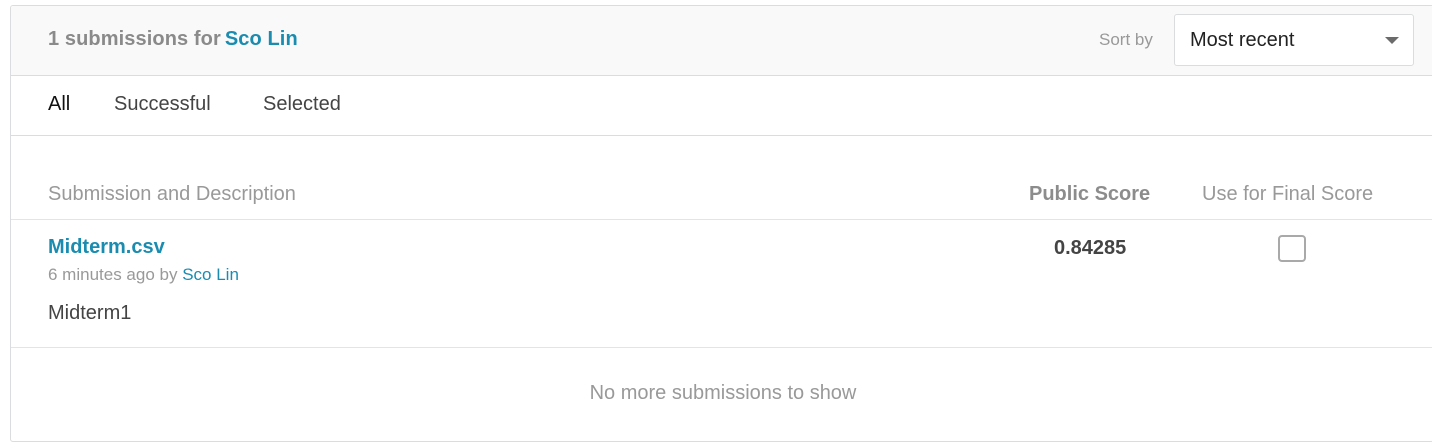 This screenshot has height=447, width=1432. Describe the element at coordinates (90, 313) in the screenshot. I see `submission-description: Midterm1` at that location.